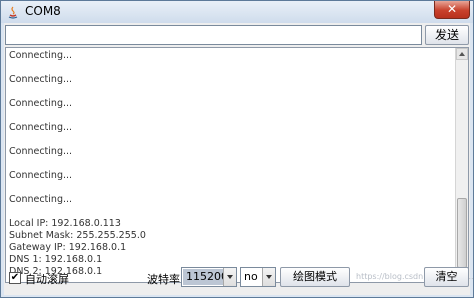  I want to click on baud-rate-select: 115200, so click(209, 277).